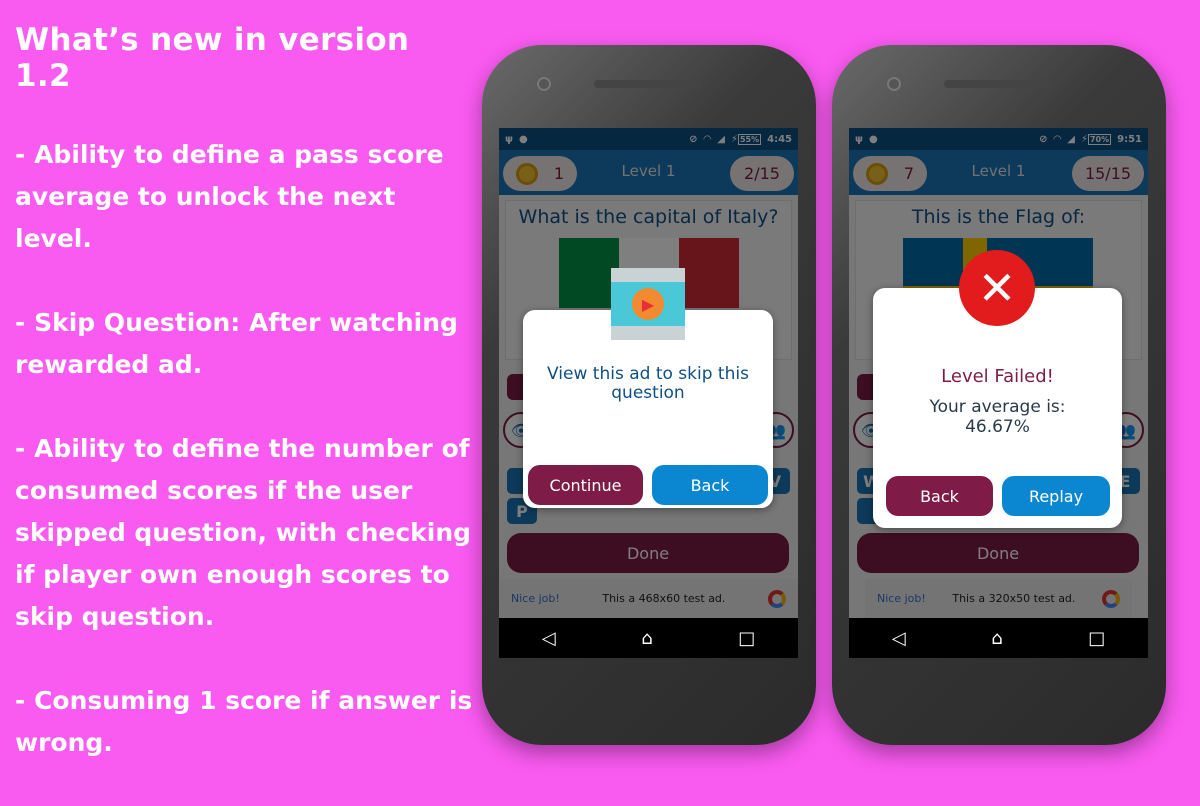 This screenshot has height=806, width=1200. I want to click on notes-title: What’s new in version 1.2, so click(212, 58).